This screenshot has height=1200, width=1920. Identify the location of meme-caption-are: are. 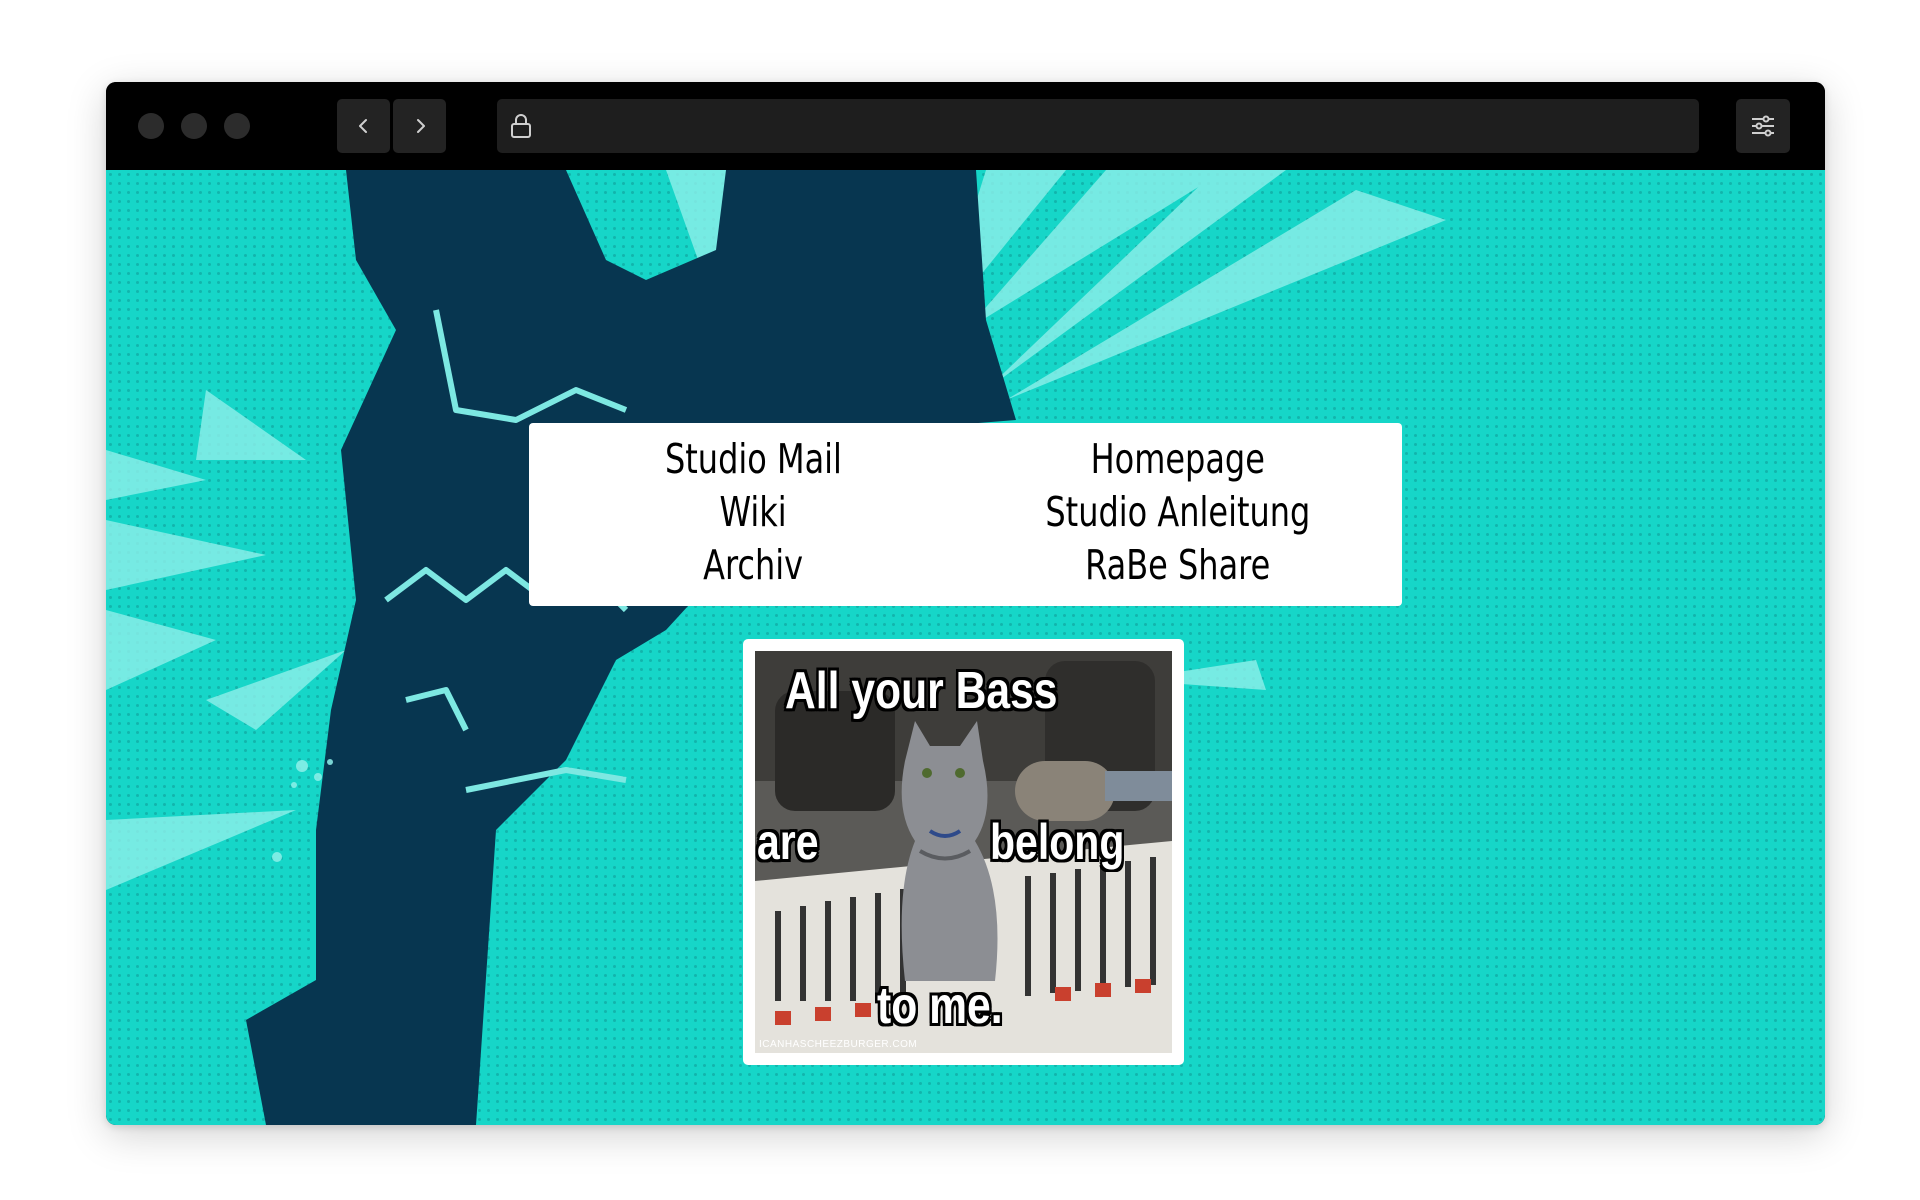
(788, 842).